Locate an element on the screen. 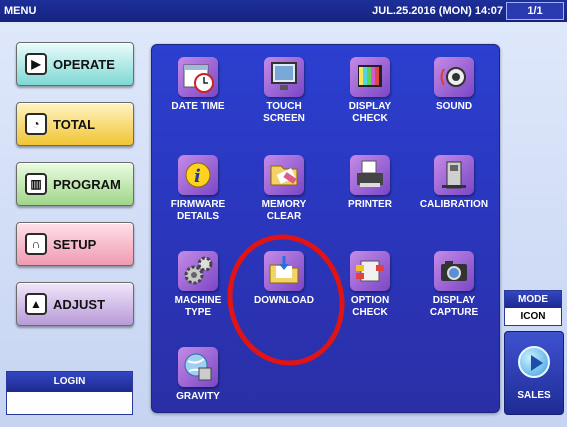 This screenshot has width=567, height=427. tile-touch-screen: TOUCH SCREEN is located at coordinates (284, 93).